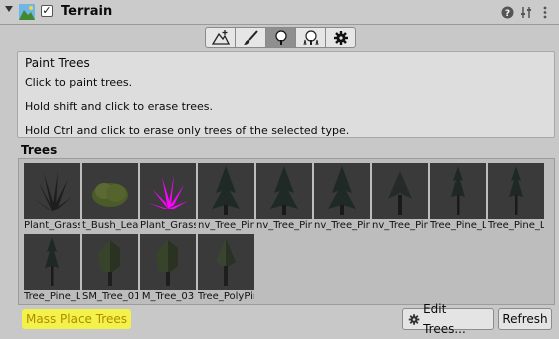  Describe the element at coordinates (168, 296) in the screenshot. I see `tree-label: M_Tree_03` at that location.